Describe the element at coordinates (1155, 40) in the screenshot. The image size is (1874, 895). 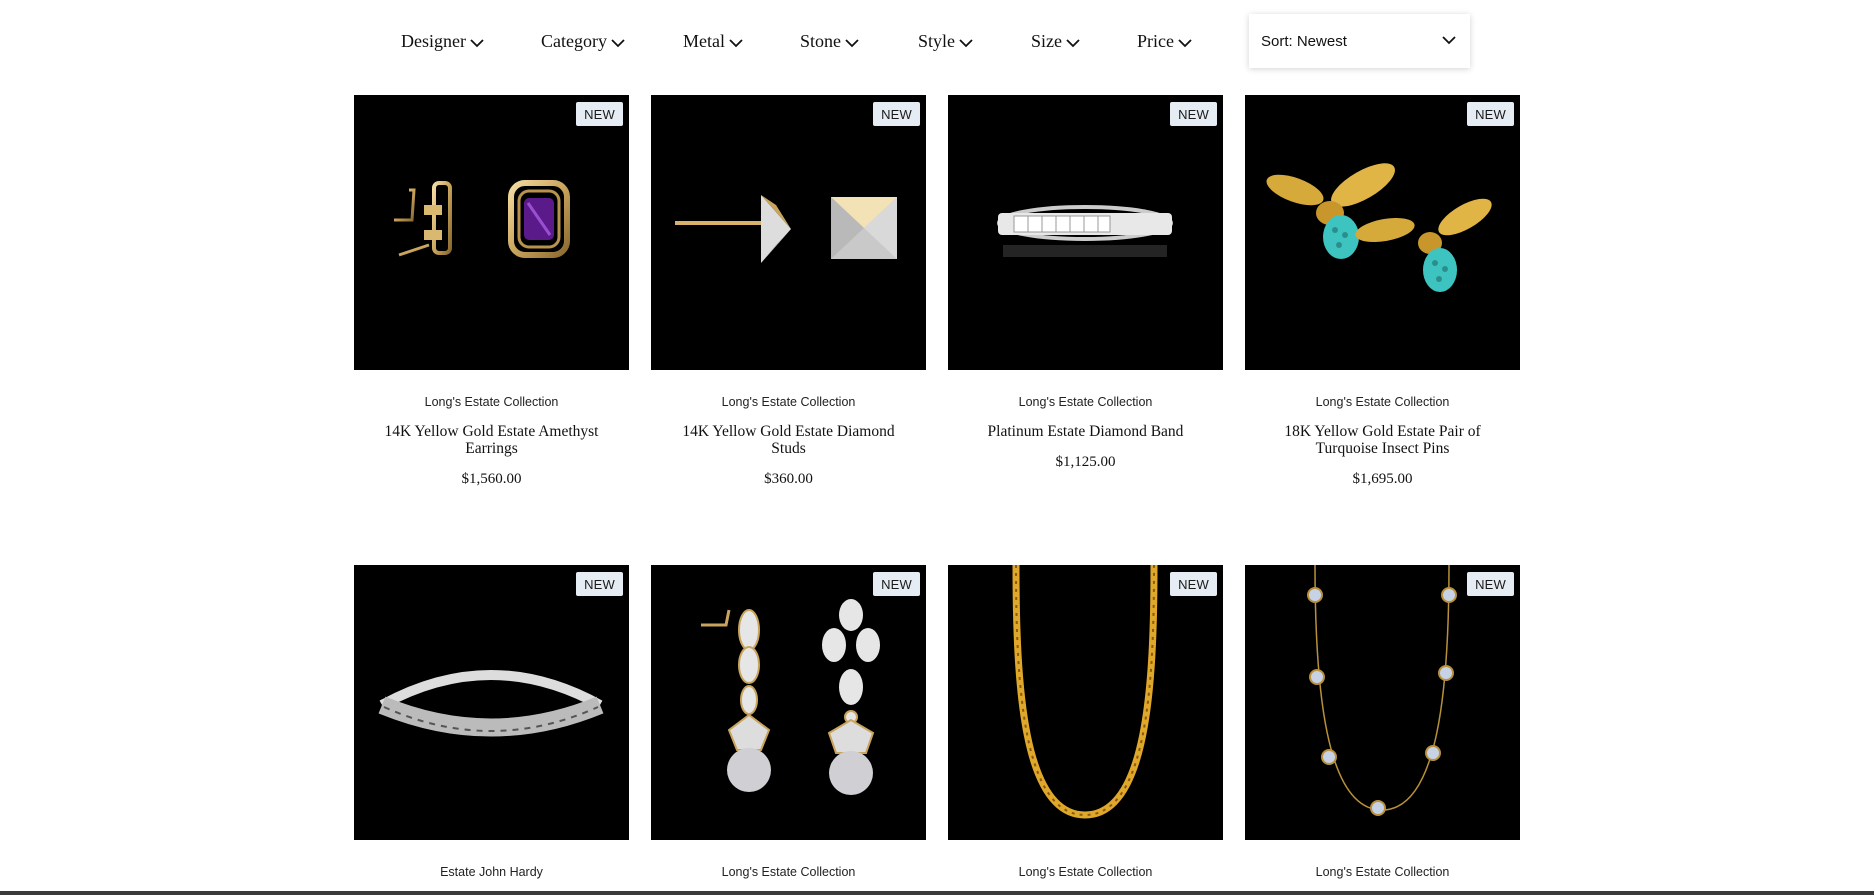
I see `filter-price-label: Price` at that location.